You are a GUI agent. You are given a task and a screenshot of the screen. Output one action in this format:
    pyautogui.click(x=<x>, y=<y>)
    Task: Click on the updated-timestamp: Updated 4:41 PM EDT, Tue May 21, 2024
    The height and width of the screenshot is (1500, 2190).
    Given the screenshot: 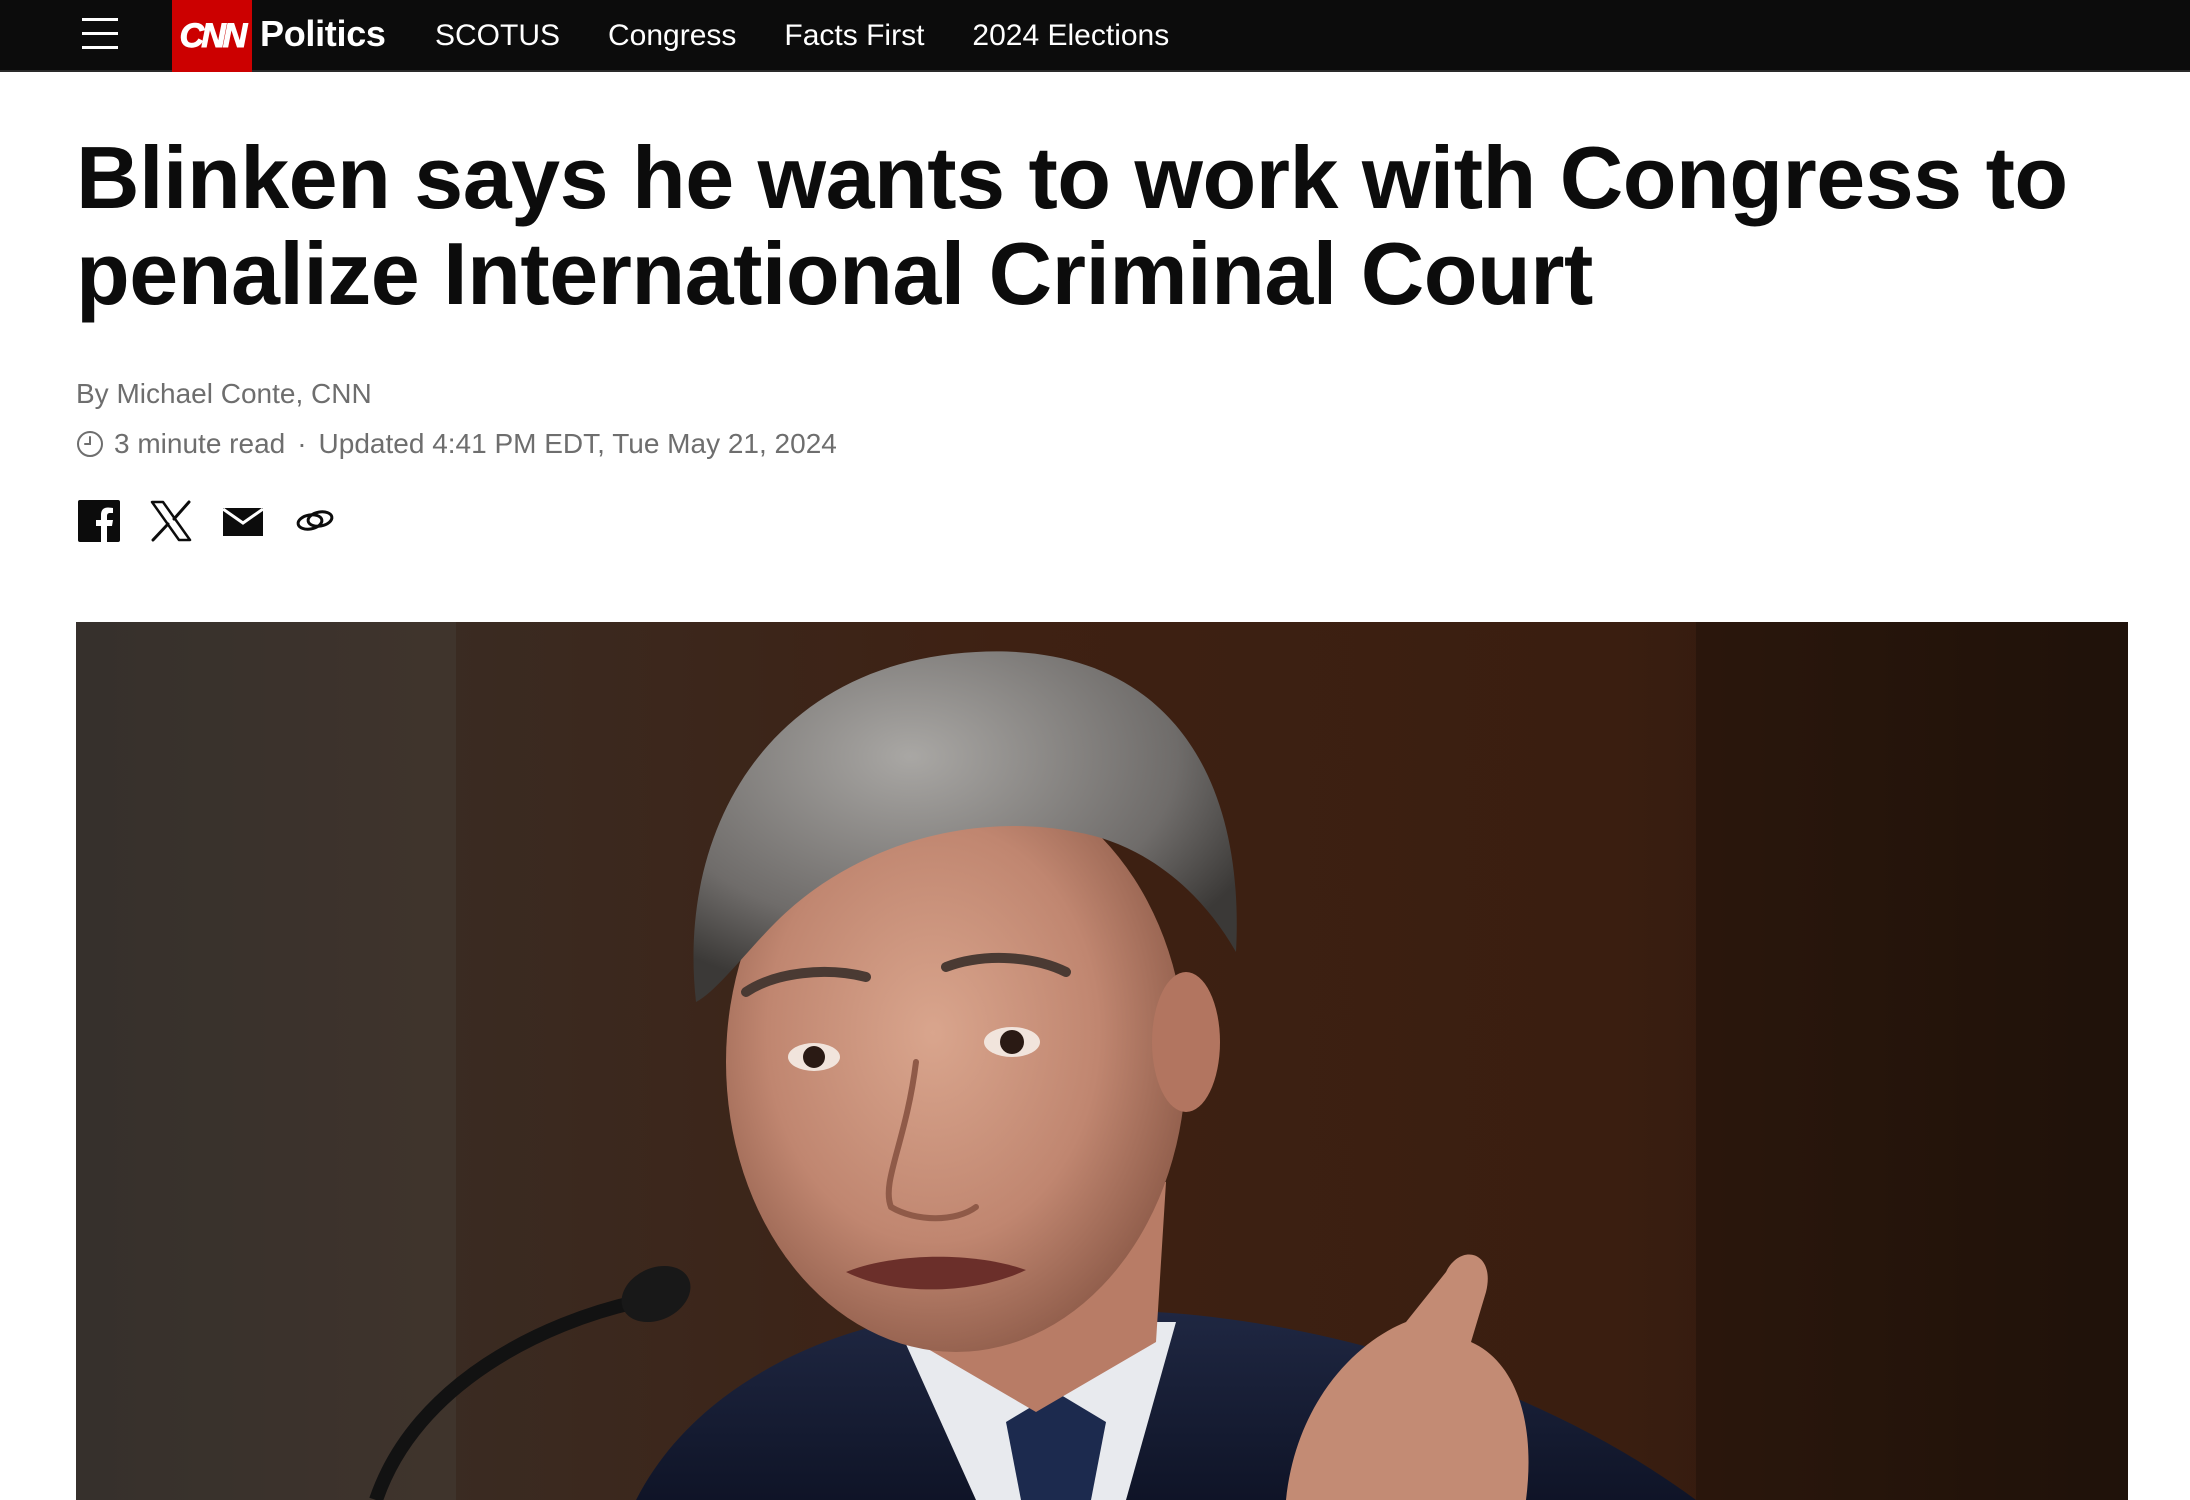 What is the action you would take?
    pyautogui.click(x=577, y=443)
    